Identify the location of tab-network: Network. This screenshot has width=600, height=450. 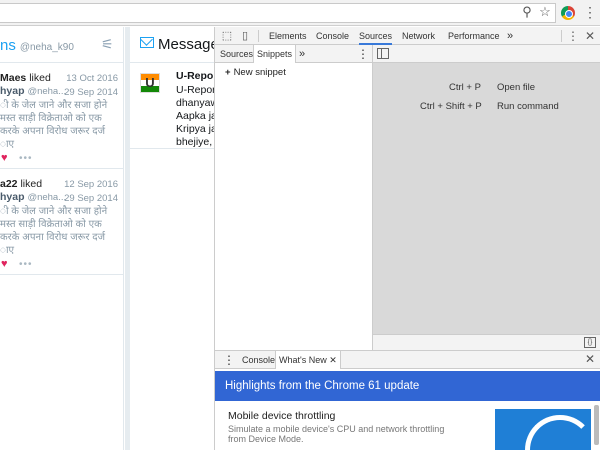
(418, 36).